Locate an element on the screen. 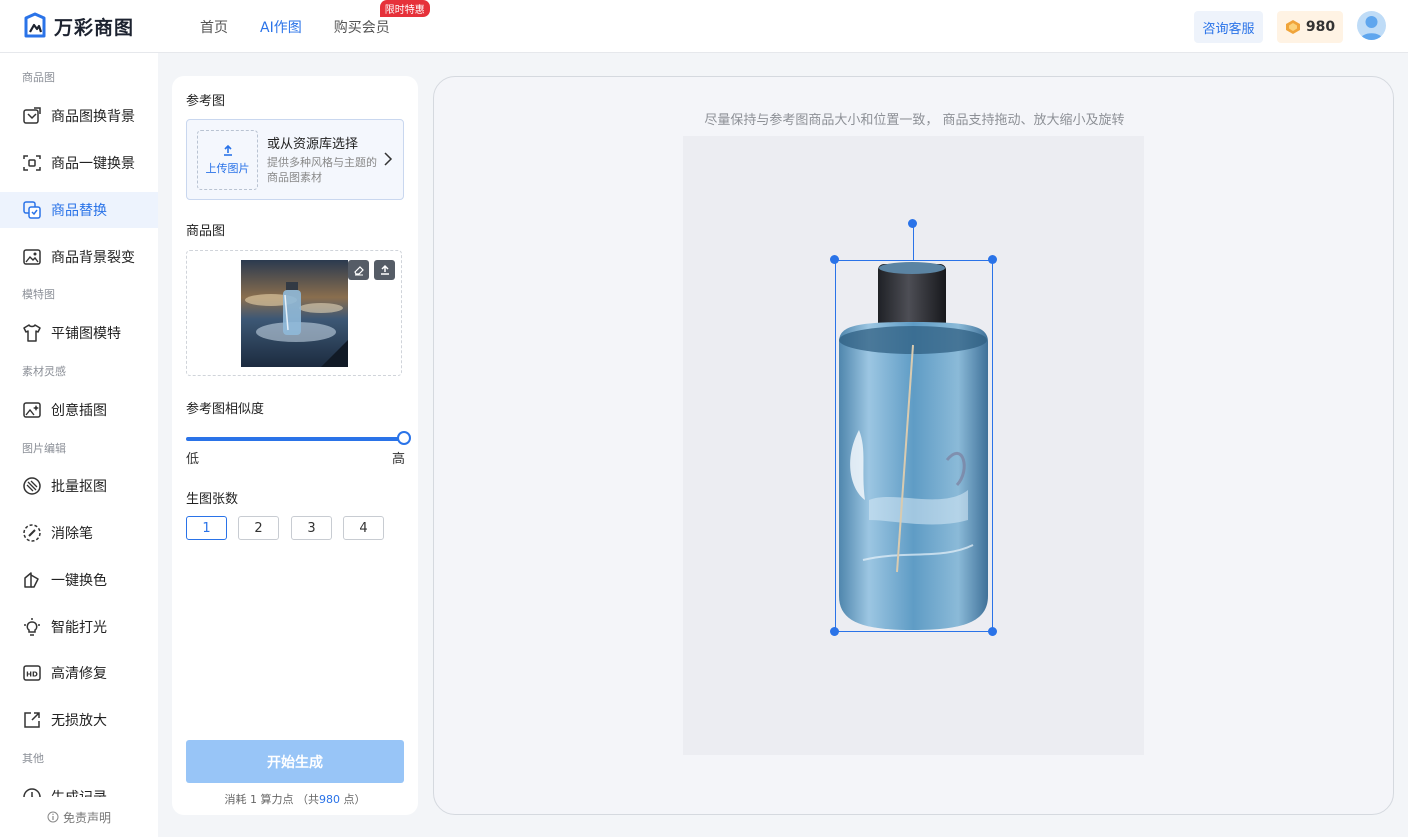 The width and height of the screenshot is (1408, 837). sidebar-item-lighting: 智能打光 is located at coordinates (79, 627).